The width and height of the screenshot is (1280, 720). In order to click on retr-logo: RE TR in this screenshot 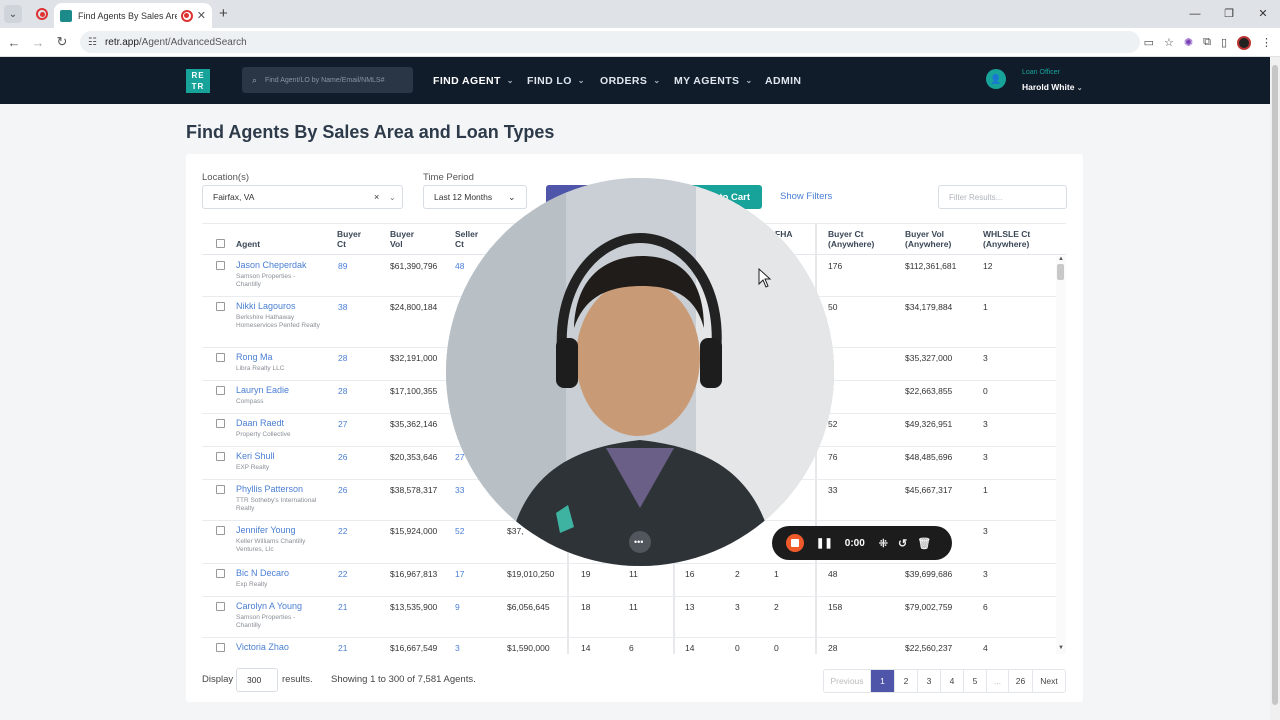, I will do `click(198, 81)`.